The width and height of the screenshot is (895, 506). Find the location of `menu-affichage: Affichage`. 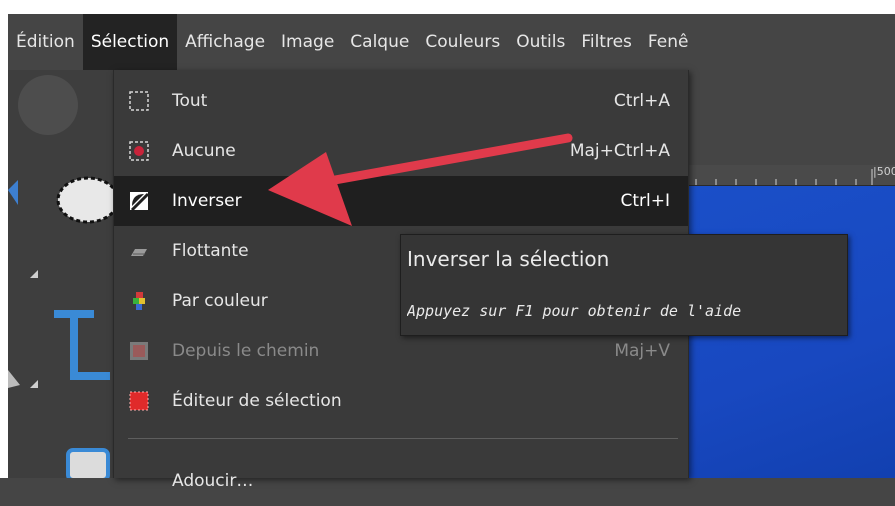

menu-affichage: Affichage is located at coordinates (225, 42).